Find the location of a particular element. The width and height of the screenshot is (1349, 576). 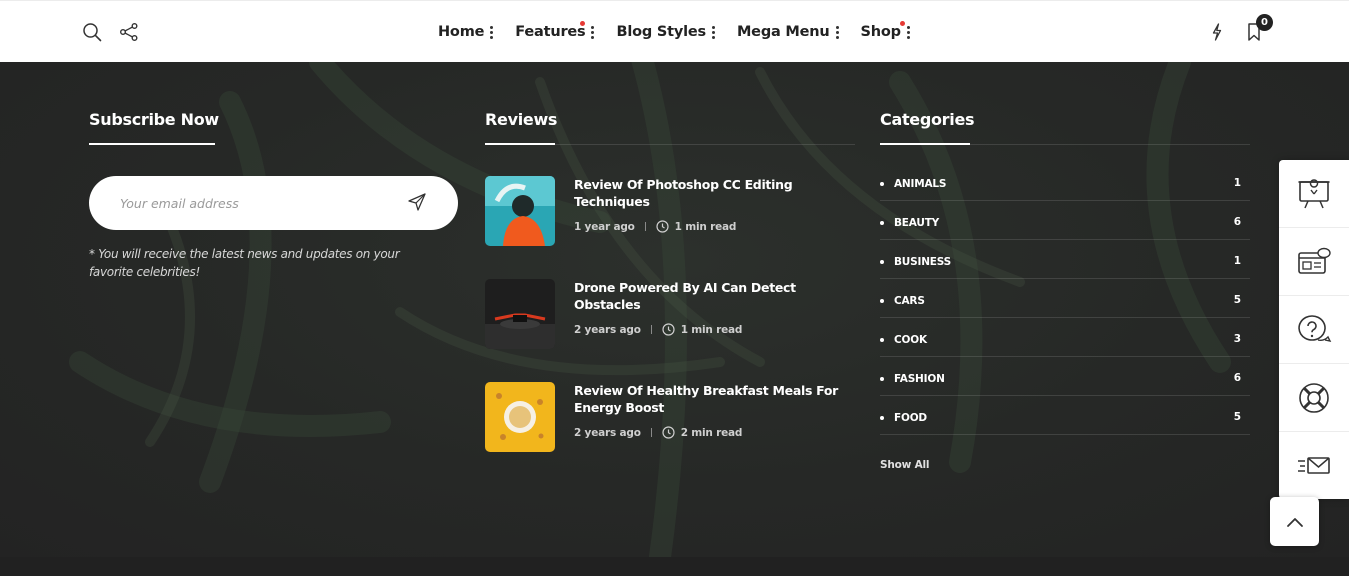

review-meta: 1 year ago 1 min read is located at coordinates (655, 226).